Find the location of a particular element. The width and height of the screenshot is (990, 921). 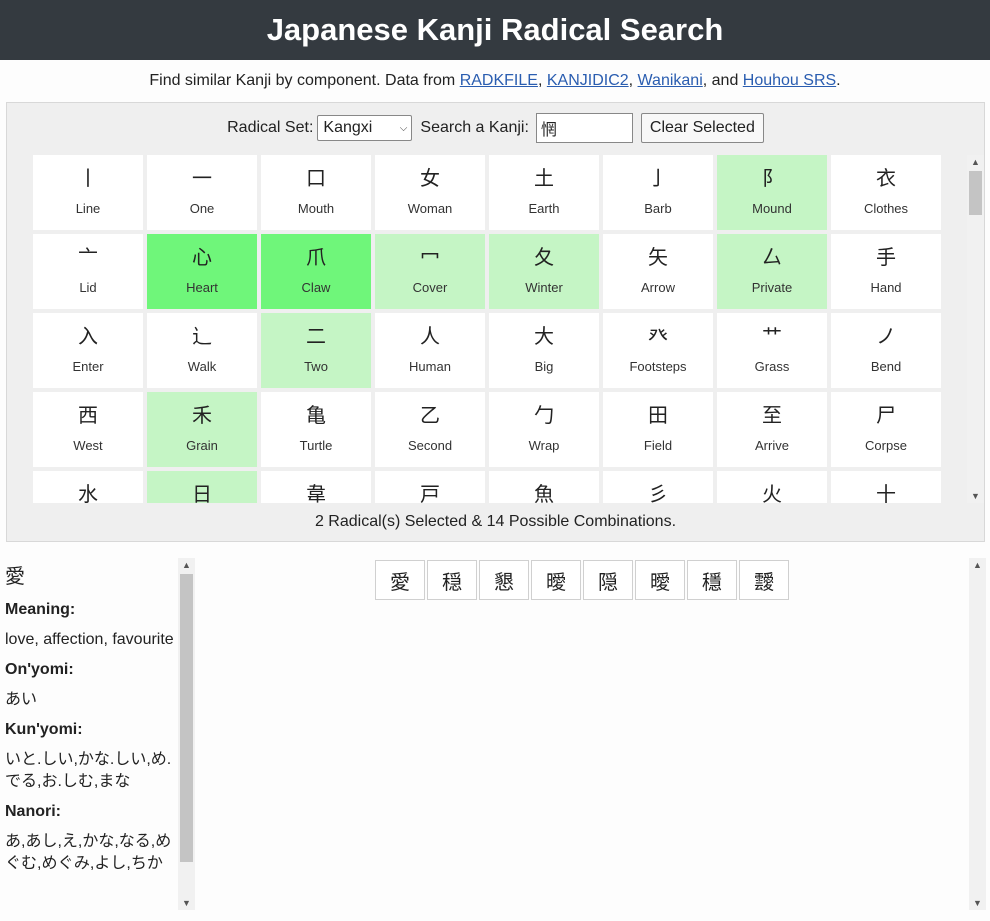

radical-grid-scrollbar: ▲ ▼ is located at coordinates (975, 329).